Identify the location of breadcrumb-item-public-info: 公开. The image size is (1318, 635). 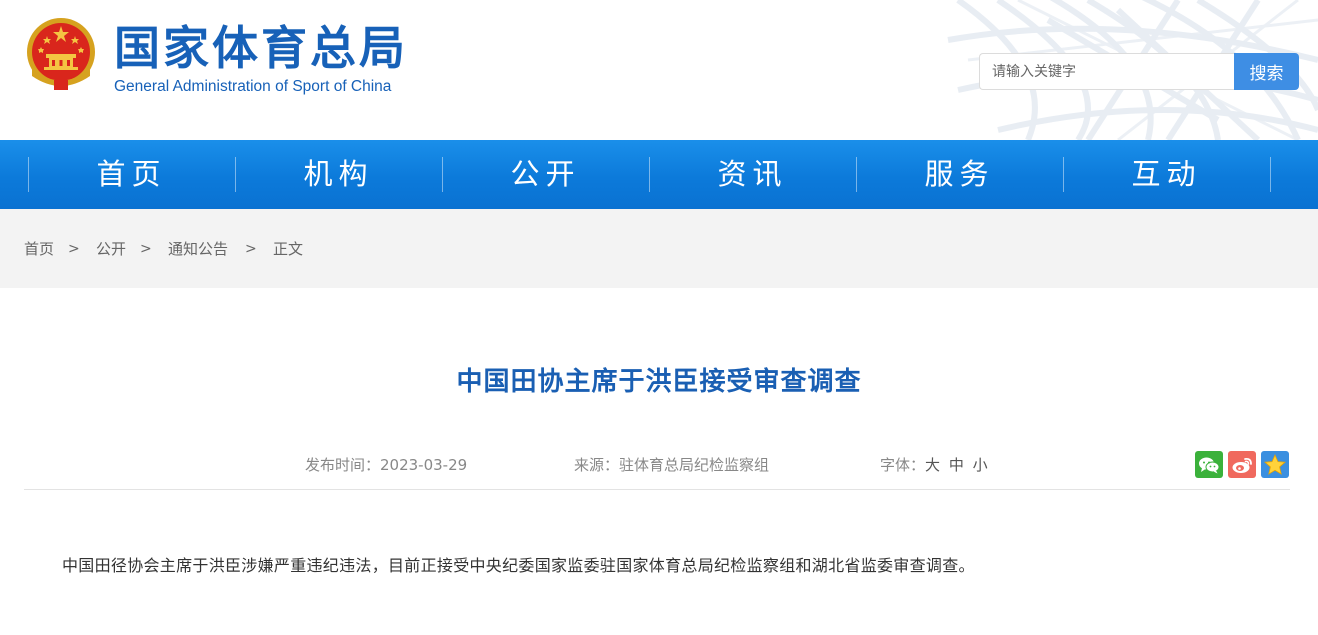
(111, 249).